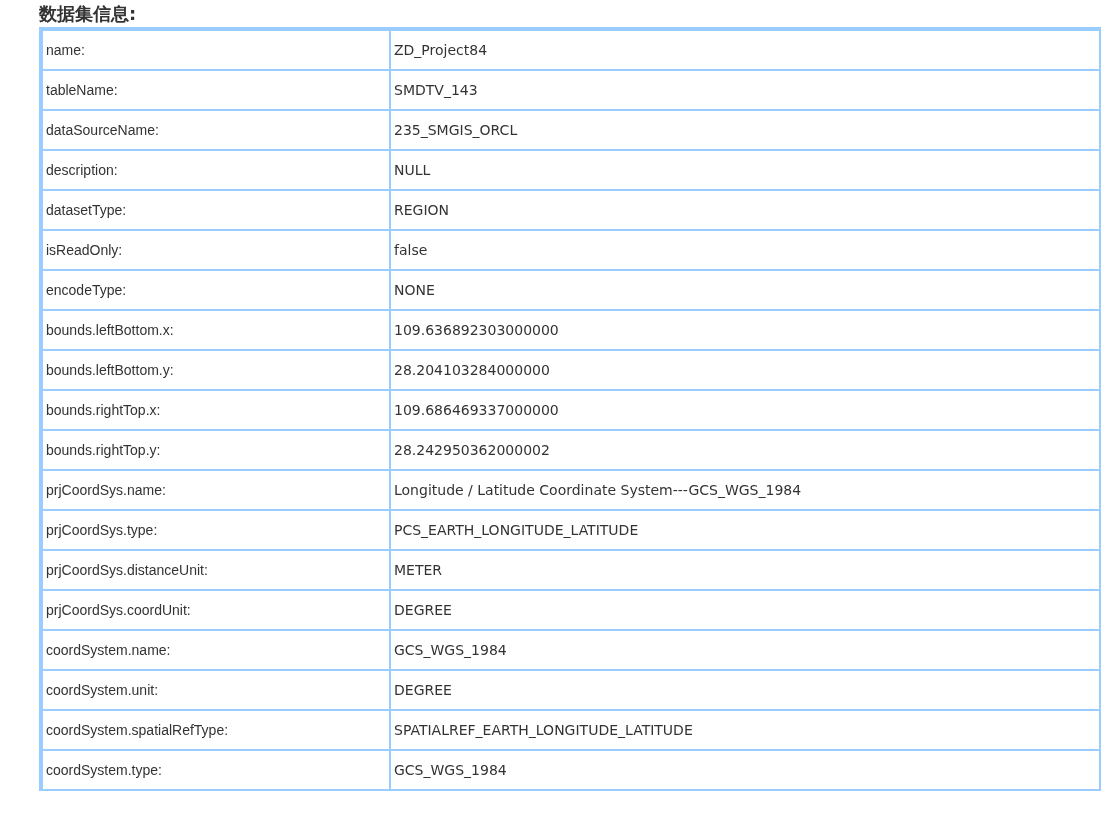  What do you see at coordinates (745, 570) in the screenshot?
I see `property-value-cell: METER` at bounding box center [745, 570].